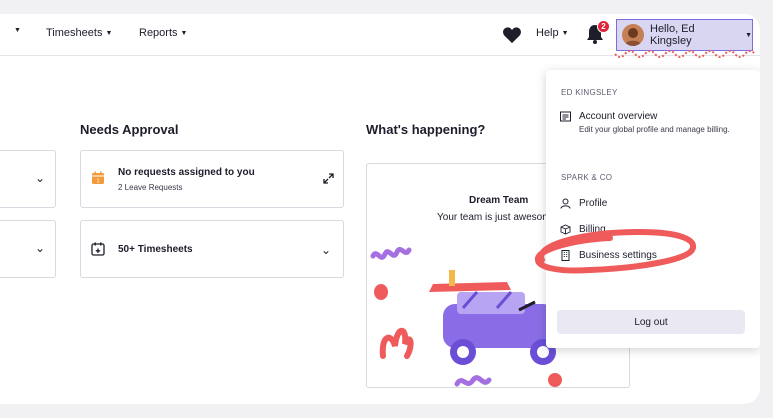 This screenshot has width=773, height=418. I want to click on heart-icon, so click(512, 35).